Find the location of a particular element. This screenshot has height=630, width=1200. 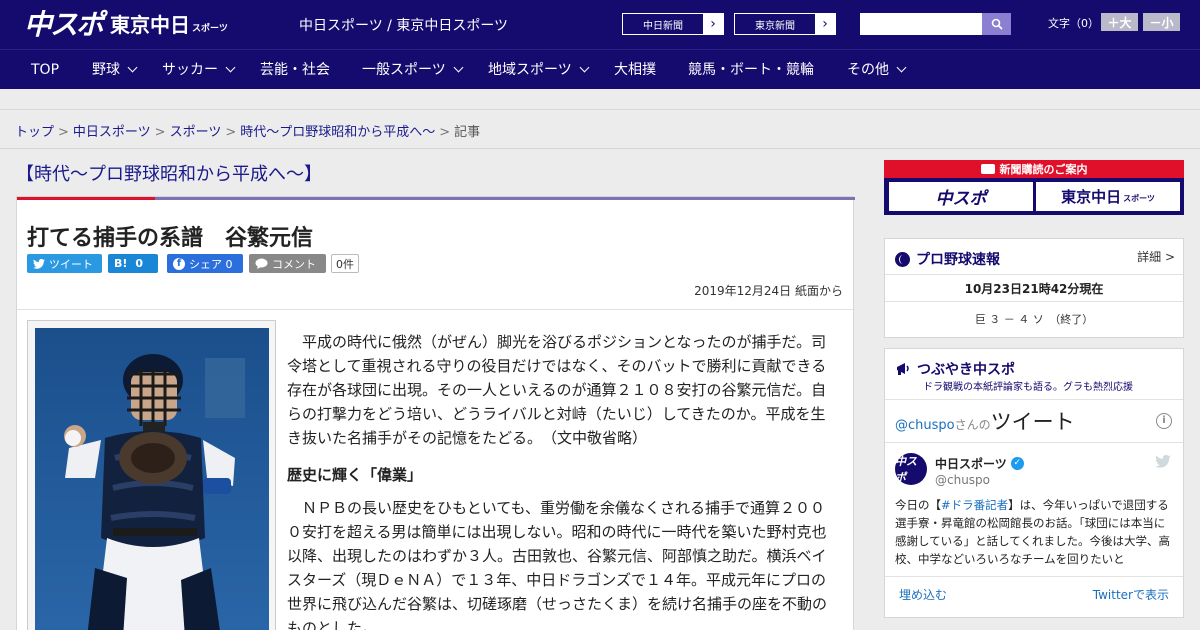

twitter-head-mid: さんの is located at coordinates (972, 425).